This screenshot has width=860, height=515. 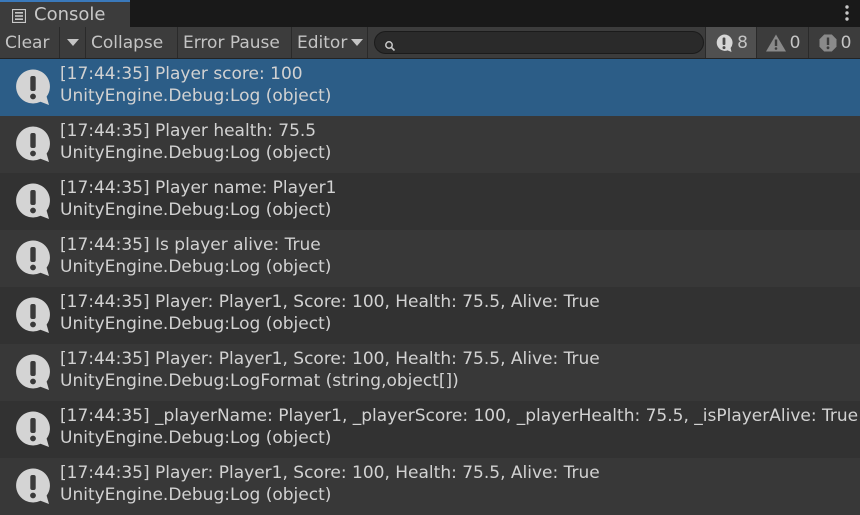 What do you see at coordinates (235, 42) in the screenshot?
I see `error-pause-toggle: Error Pause` at bounding box center [235, 42].